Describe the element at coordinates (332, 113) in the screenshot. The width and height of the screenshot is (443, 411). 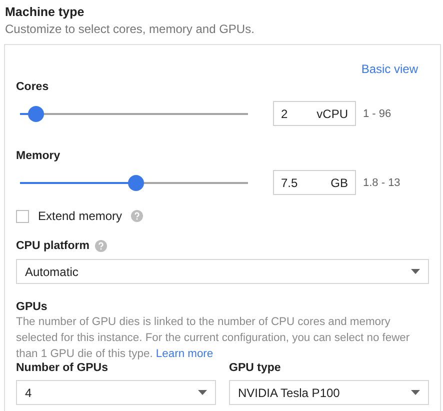
I see `unit-label: vCPU` at that location.